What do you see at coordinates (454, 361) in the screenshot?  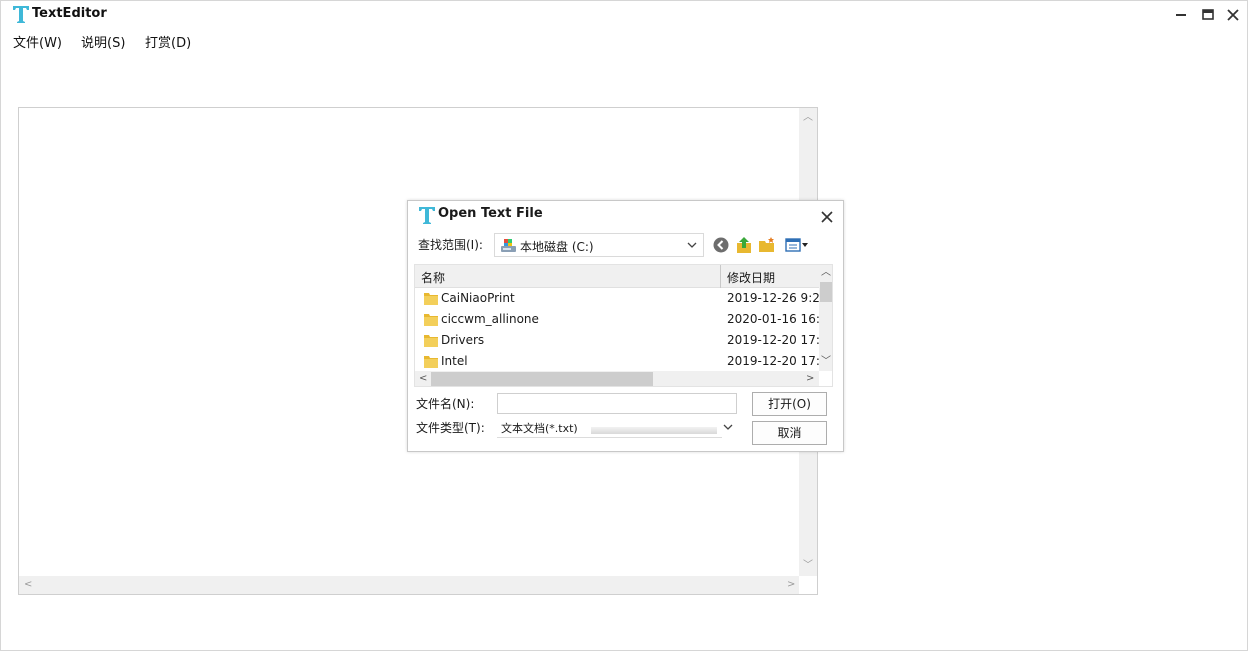 I see `file-name: Intel` at bounding box center [454, 361].